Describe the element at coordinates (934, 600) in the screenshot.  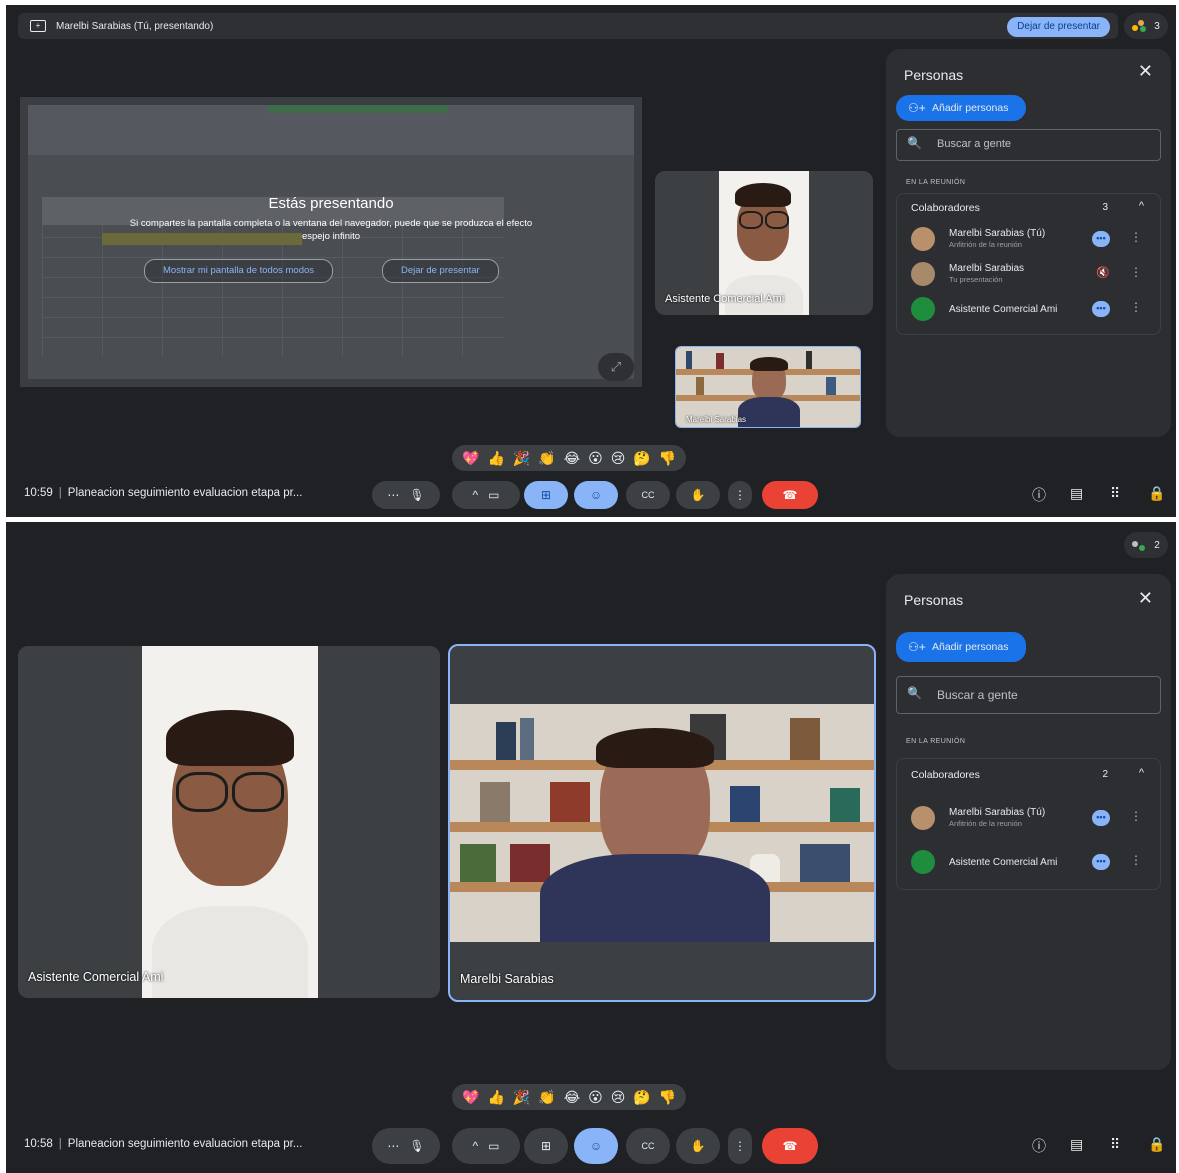
I see `panel-title: Personas` at that location.